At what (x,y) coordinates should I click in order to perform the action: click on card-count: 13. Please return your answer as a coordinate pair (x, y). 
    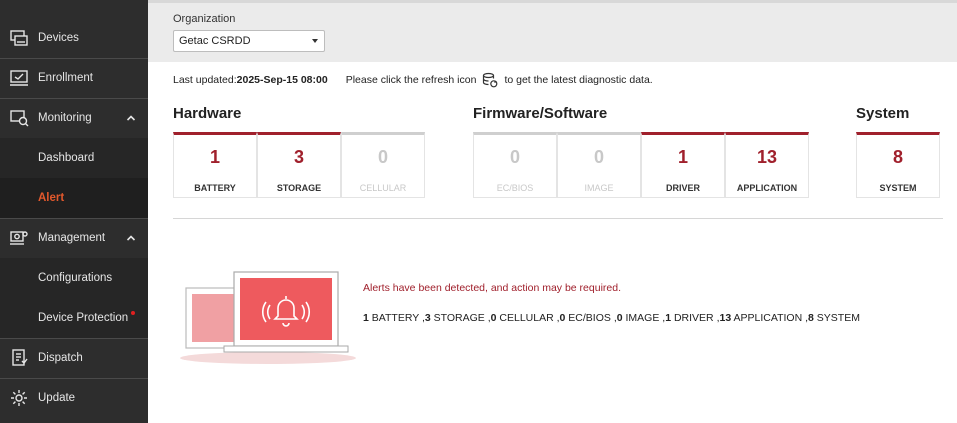
    Looking at the image, I should click on (767, 157).